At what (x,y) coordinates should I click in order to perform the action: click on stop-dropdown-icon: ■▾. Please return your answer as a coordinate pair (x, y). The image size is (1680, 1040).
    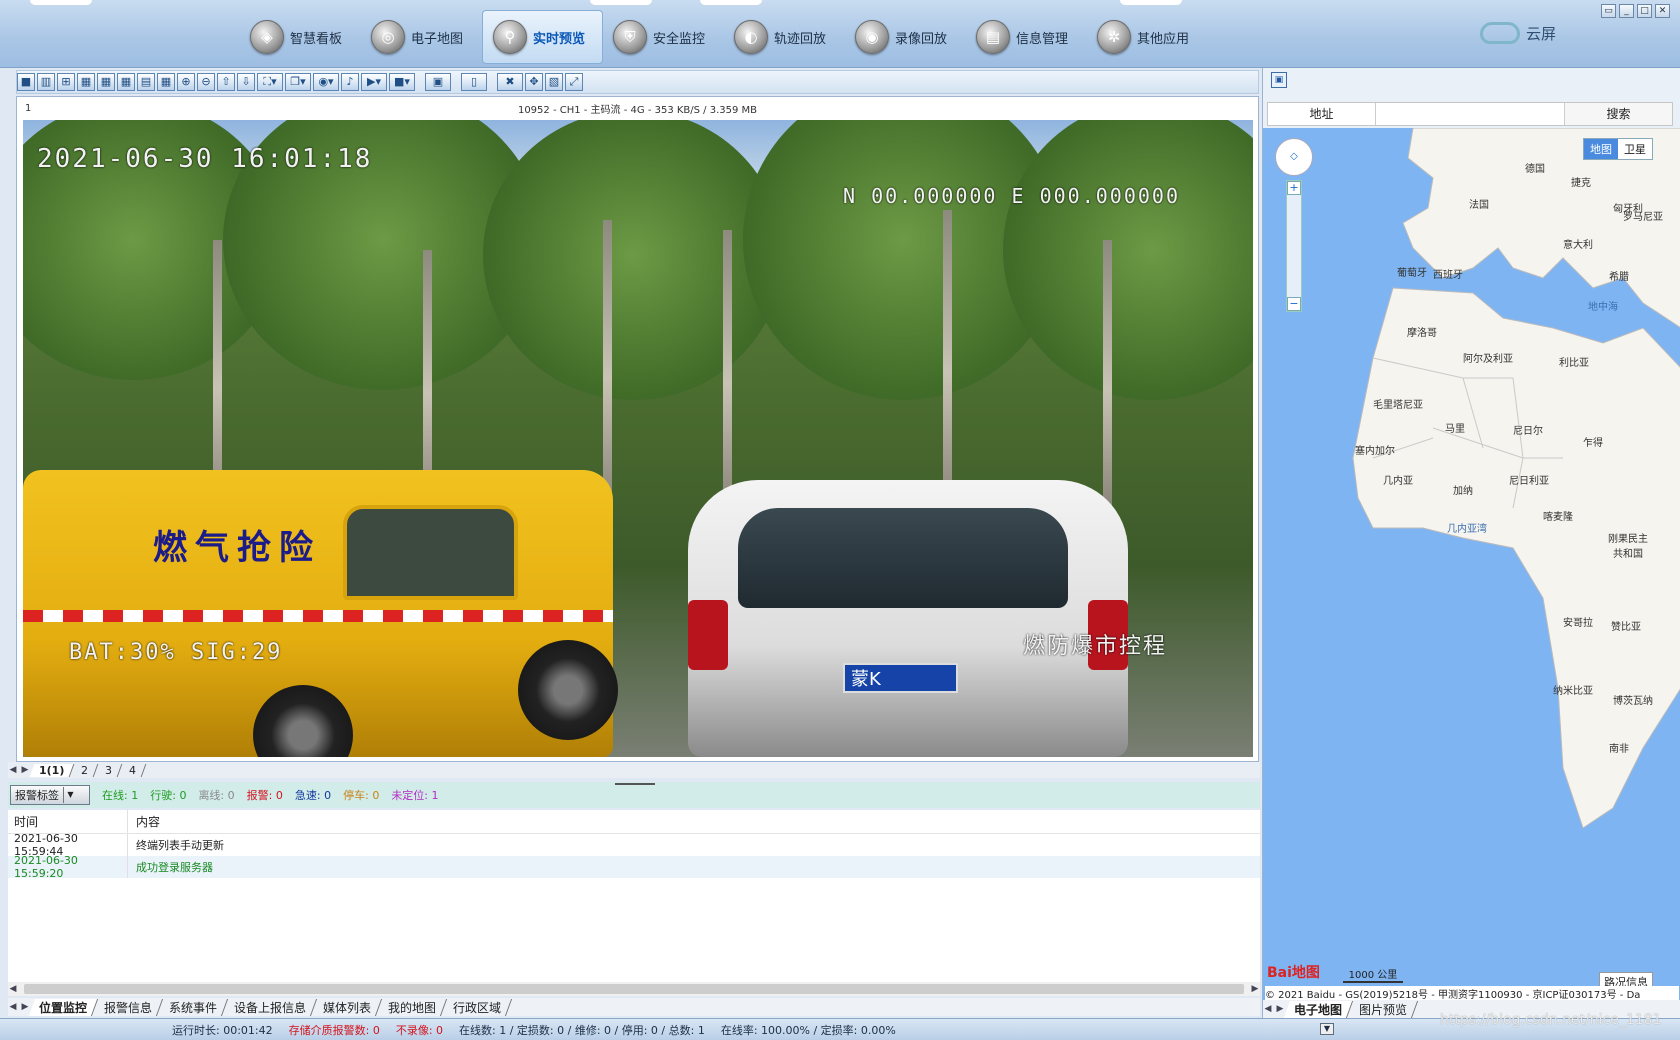
    Looking at the image, I should click on (402, 82).